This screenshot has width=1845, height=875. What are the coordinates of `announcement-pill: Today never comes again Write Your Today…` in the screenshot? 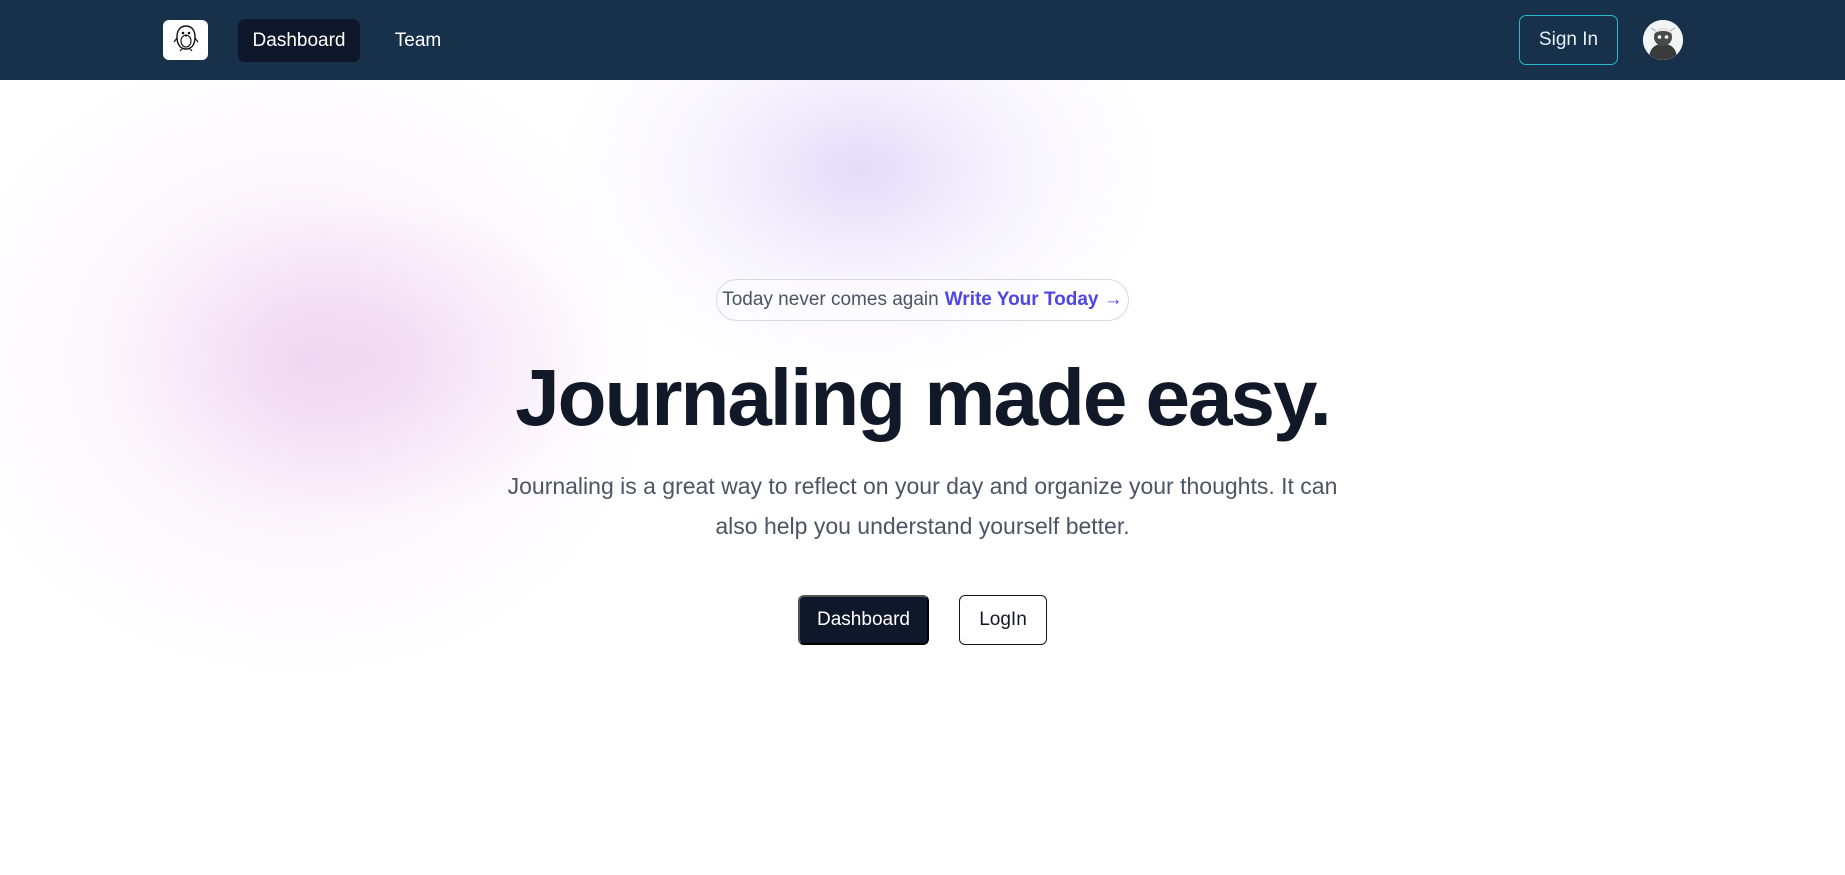 It's located at (922, 300).